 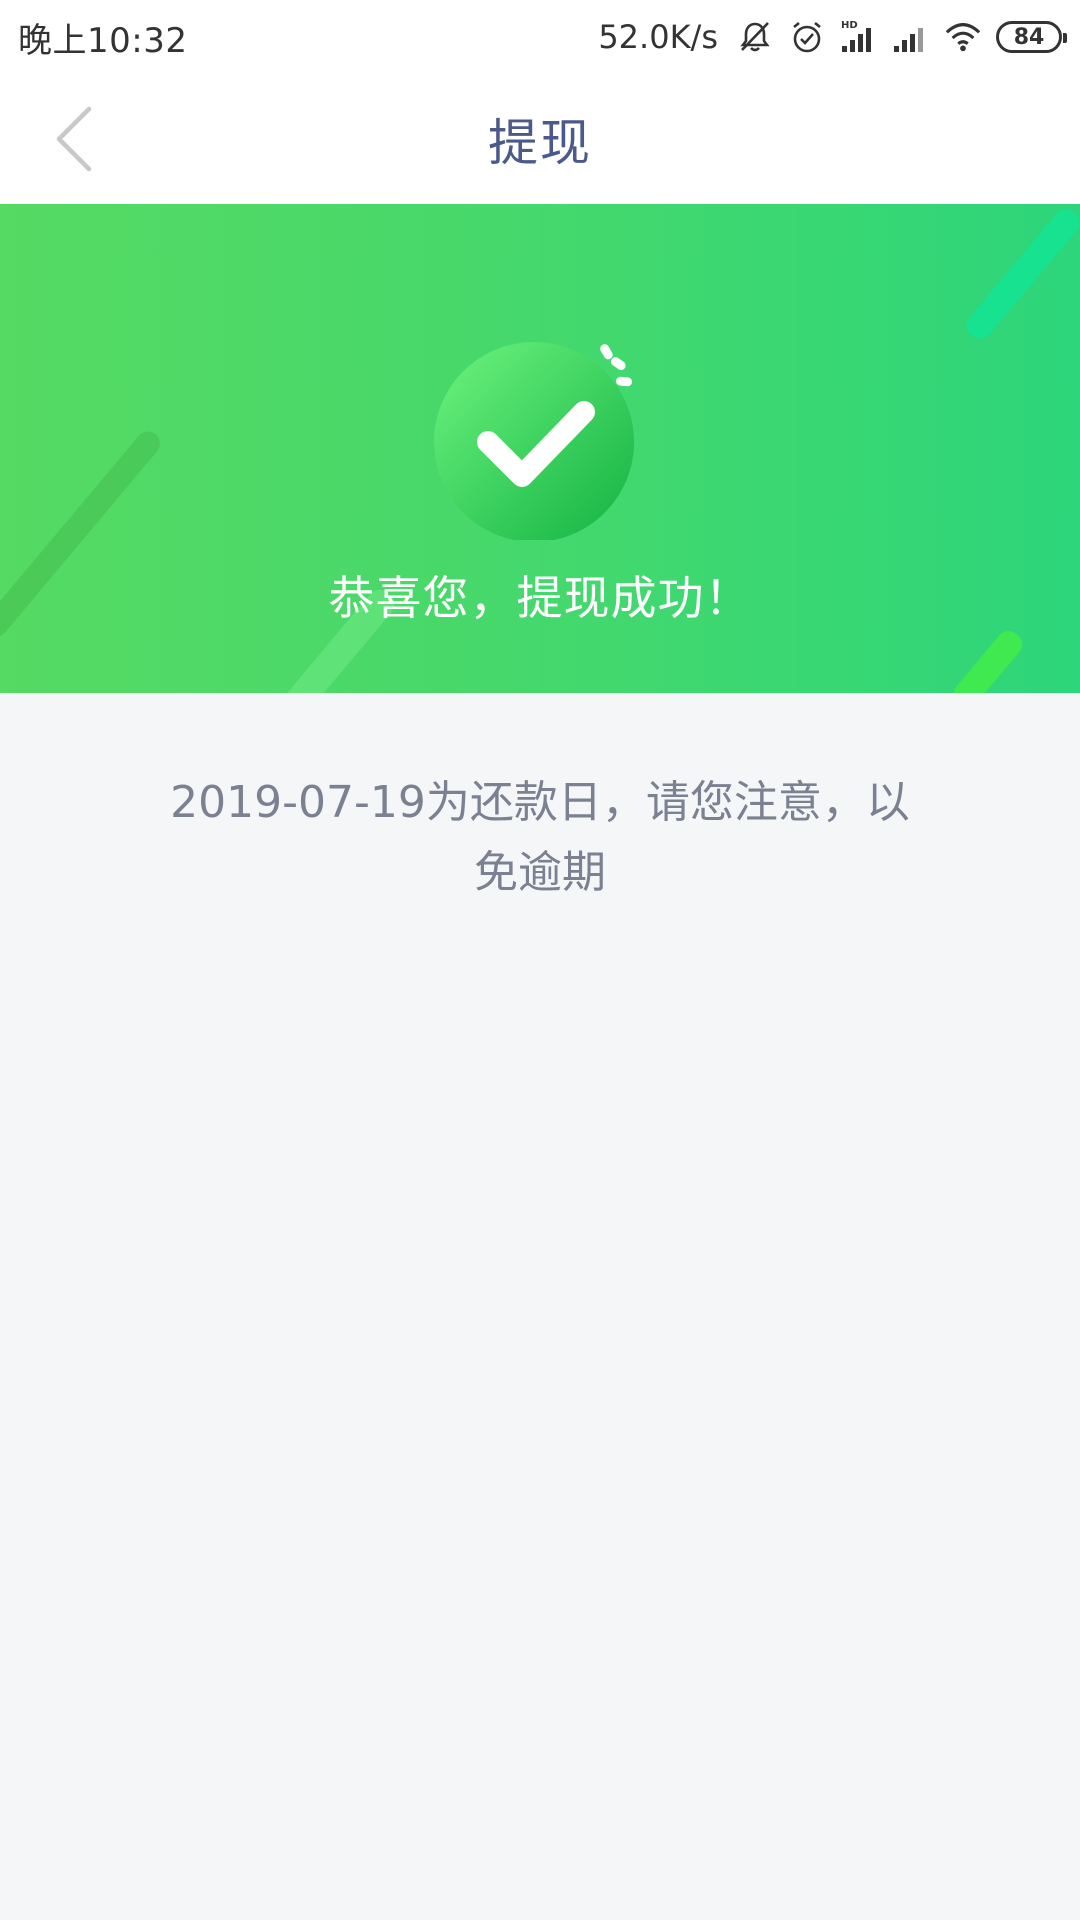 I want to click on app-header: 提现, so click(x=540, y=139).